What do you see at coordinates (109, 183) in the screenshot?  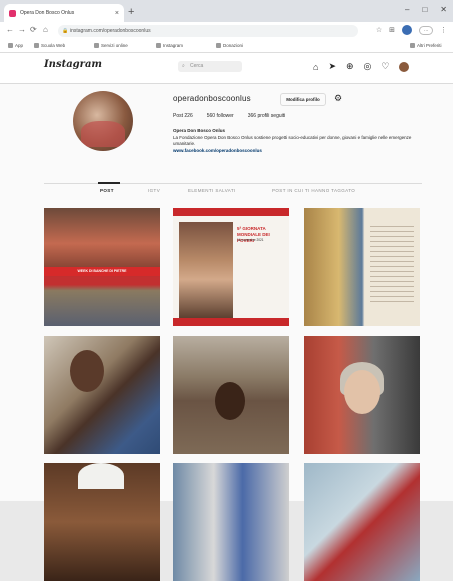 I see `active-tab-indicator` at bounding box center [109, 183].